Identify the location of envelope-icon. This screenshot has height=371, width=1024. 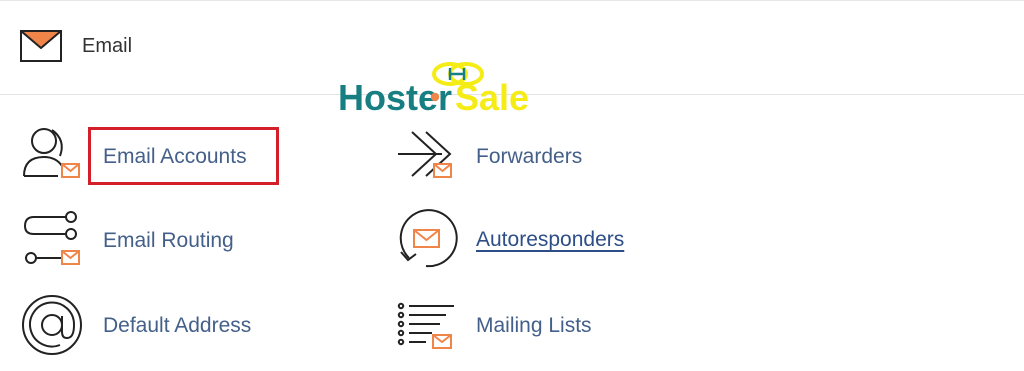
(41, 46).